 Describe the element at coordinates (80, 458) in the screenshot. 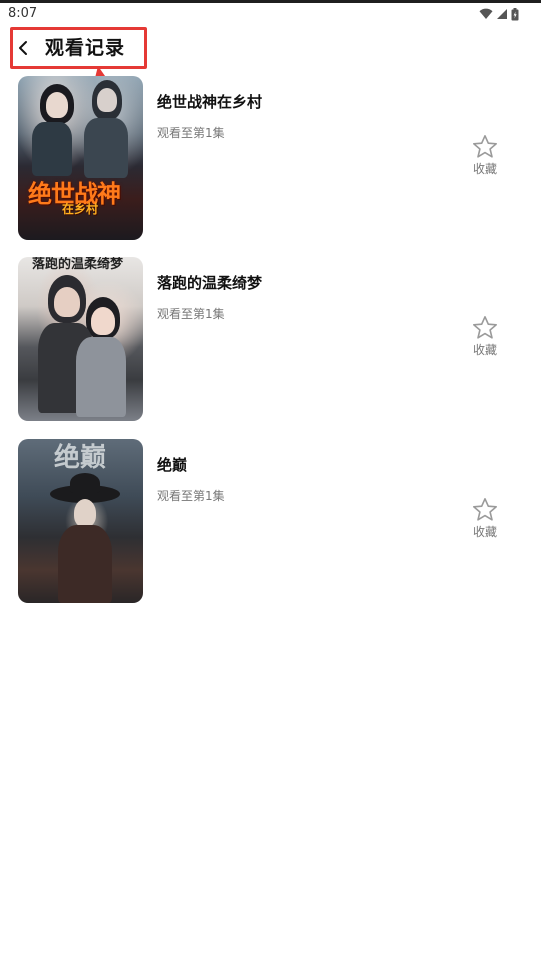

I see `poster-title-text: 绝巅` at that location.